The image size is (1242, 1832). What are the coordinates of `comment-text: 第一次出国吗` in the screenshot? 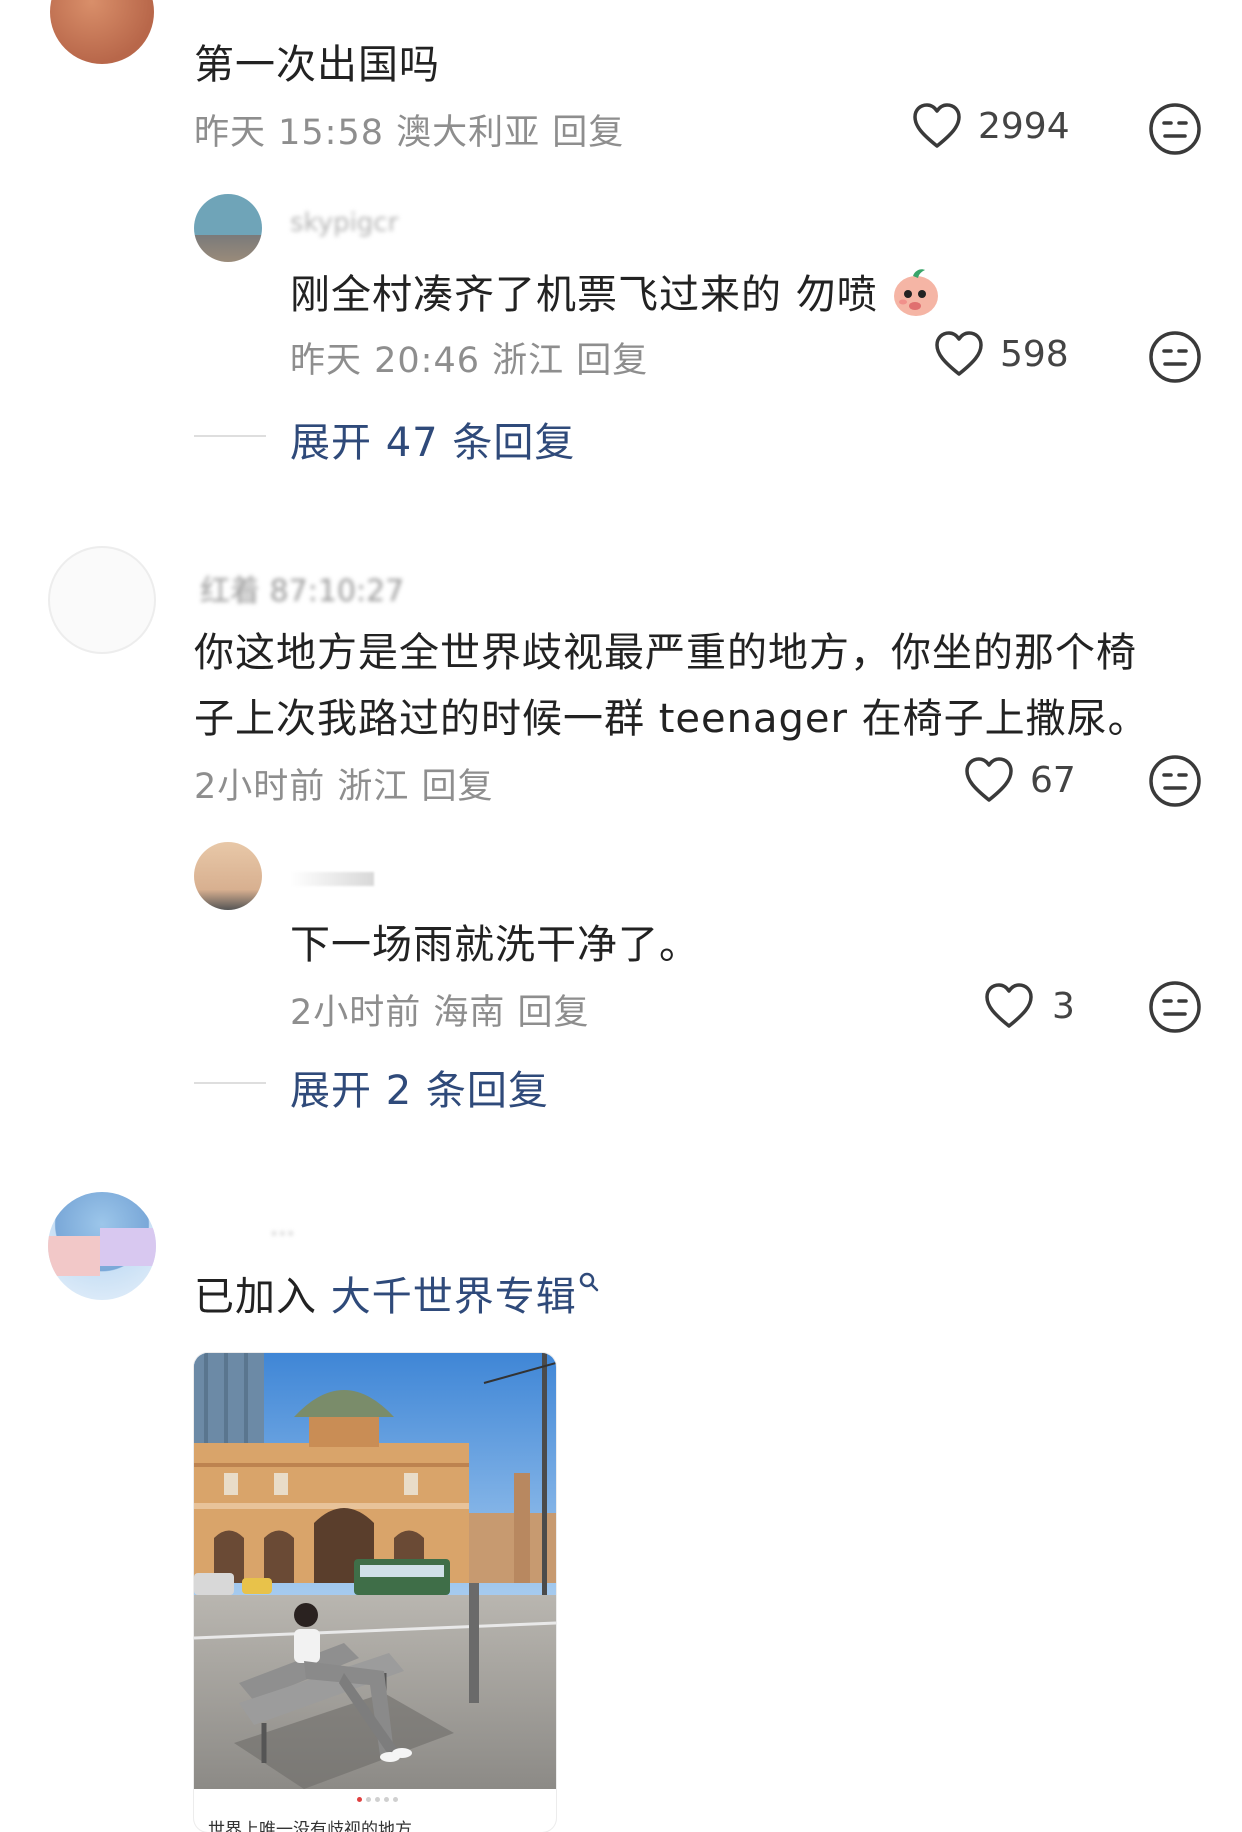 It's located at (317, 65).